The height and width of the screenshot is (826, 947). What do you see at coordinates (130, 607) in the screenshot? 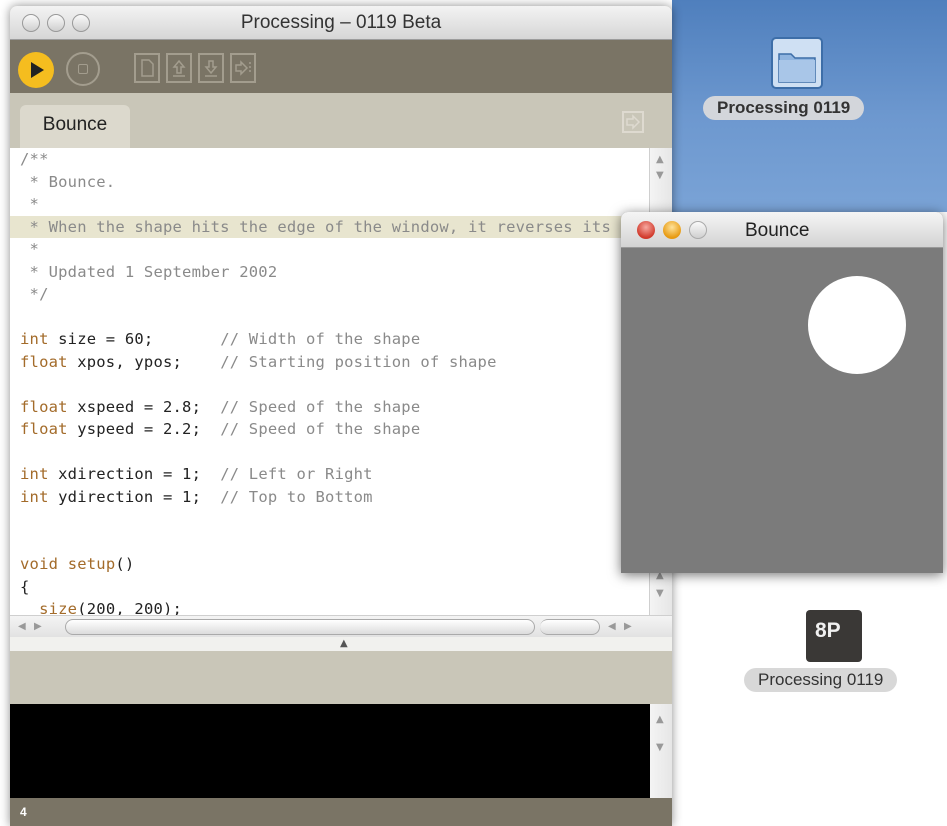
I see `code-token: (200, 200);` at bounding box center [130, 607].